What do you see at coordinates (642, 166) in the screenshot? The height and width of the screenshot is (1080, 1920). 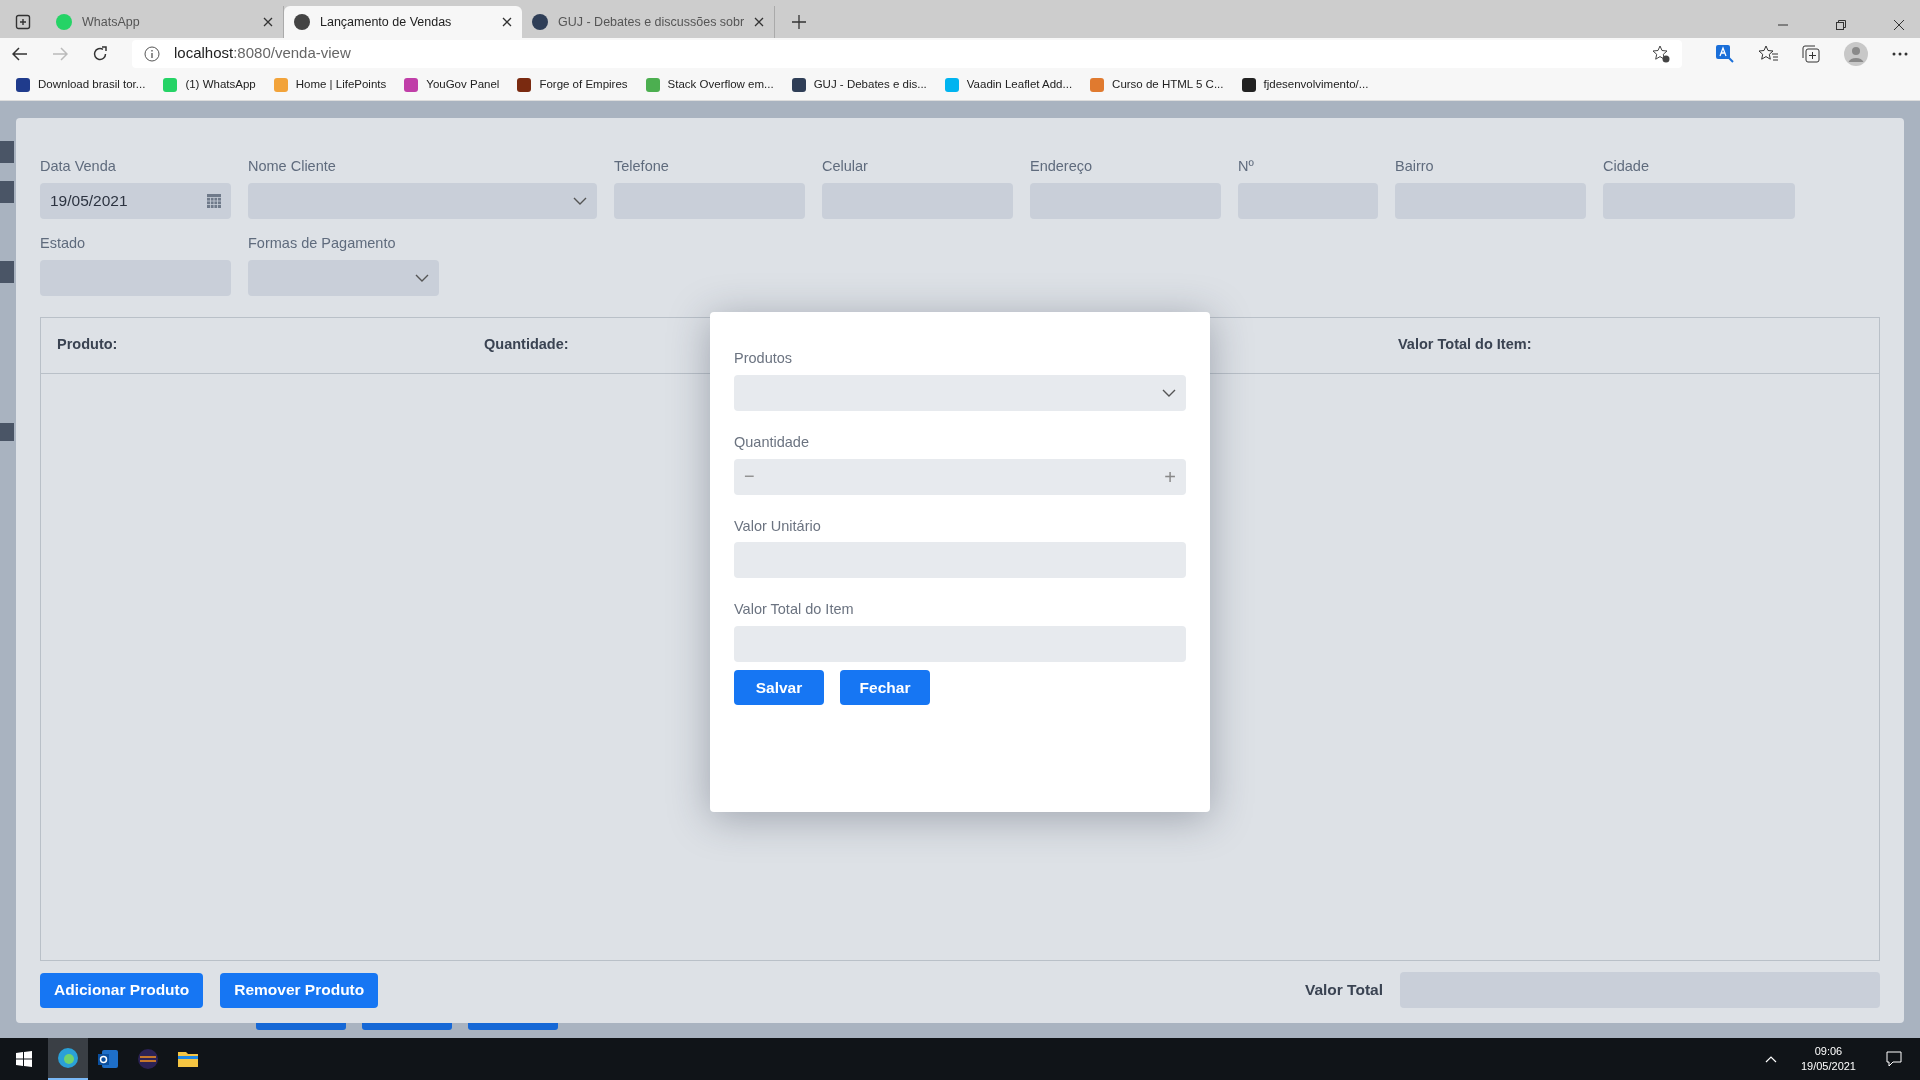 I see `field-label: Telefone` at bounding box center [642, 166].